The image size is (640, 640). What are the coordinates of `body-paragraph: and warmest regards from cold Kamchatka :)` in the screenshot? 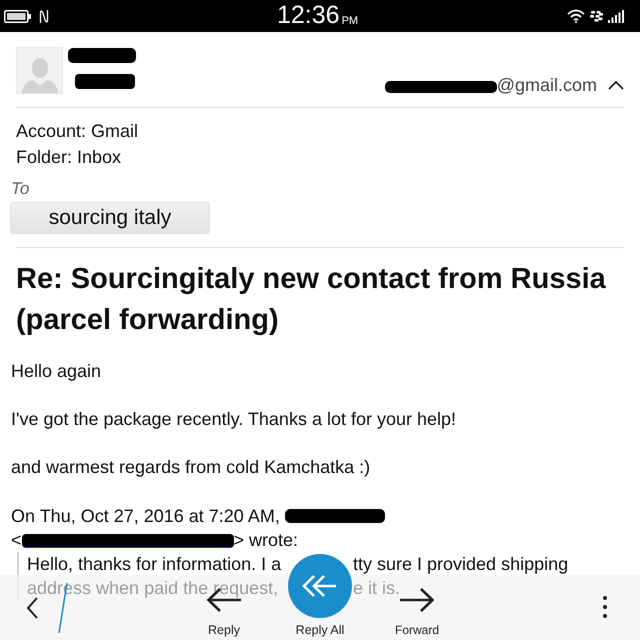 It's located at (190, 467).